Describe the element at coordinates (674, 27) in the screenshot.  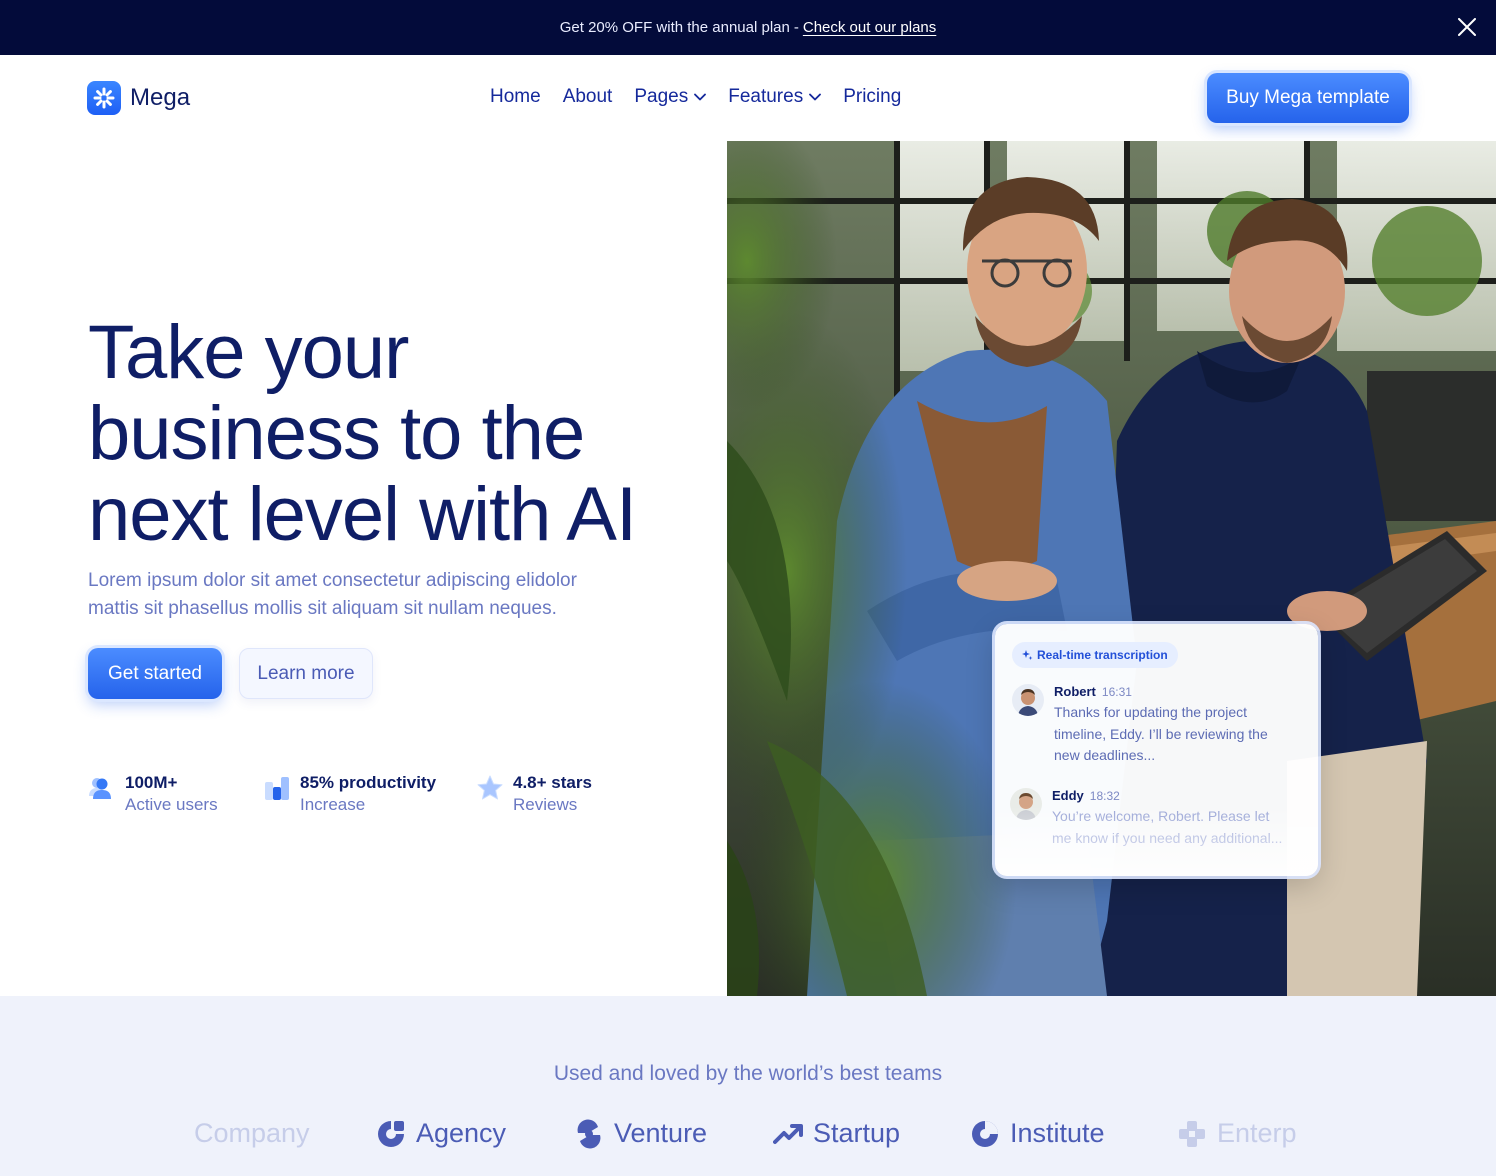
I see `promo-text: Get 20% OFF with the annual plan` at that location.